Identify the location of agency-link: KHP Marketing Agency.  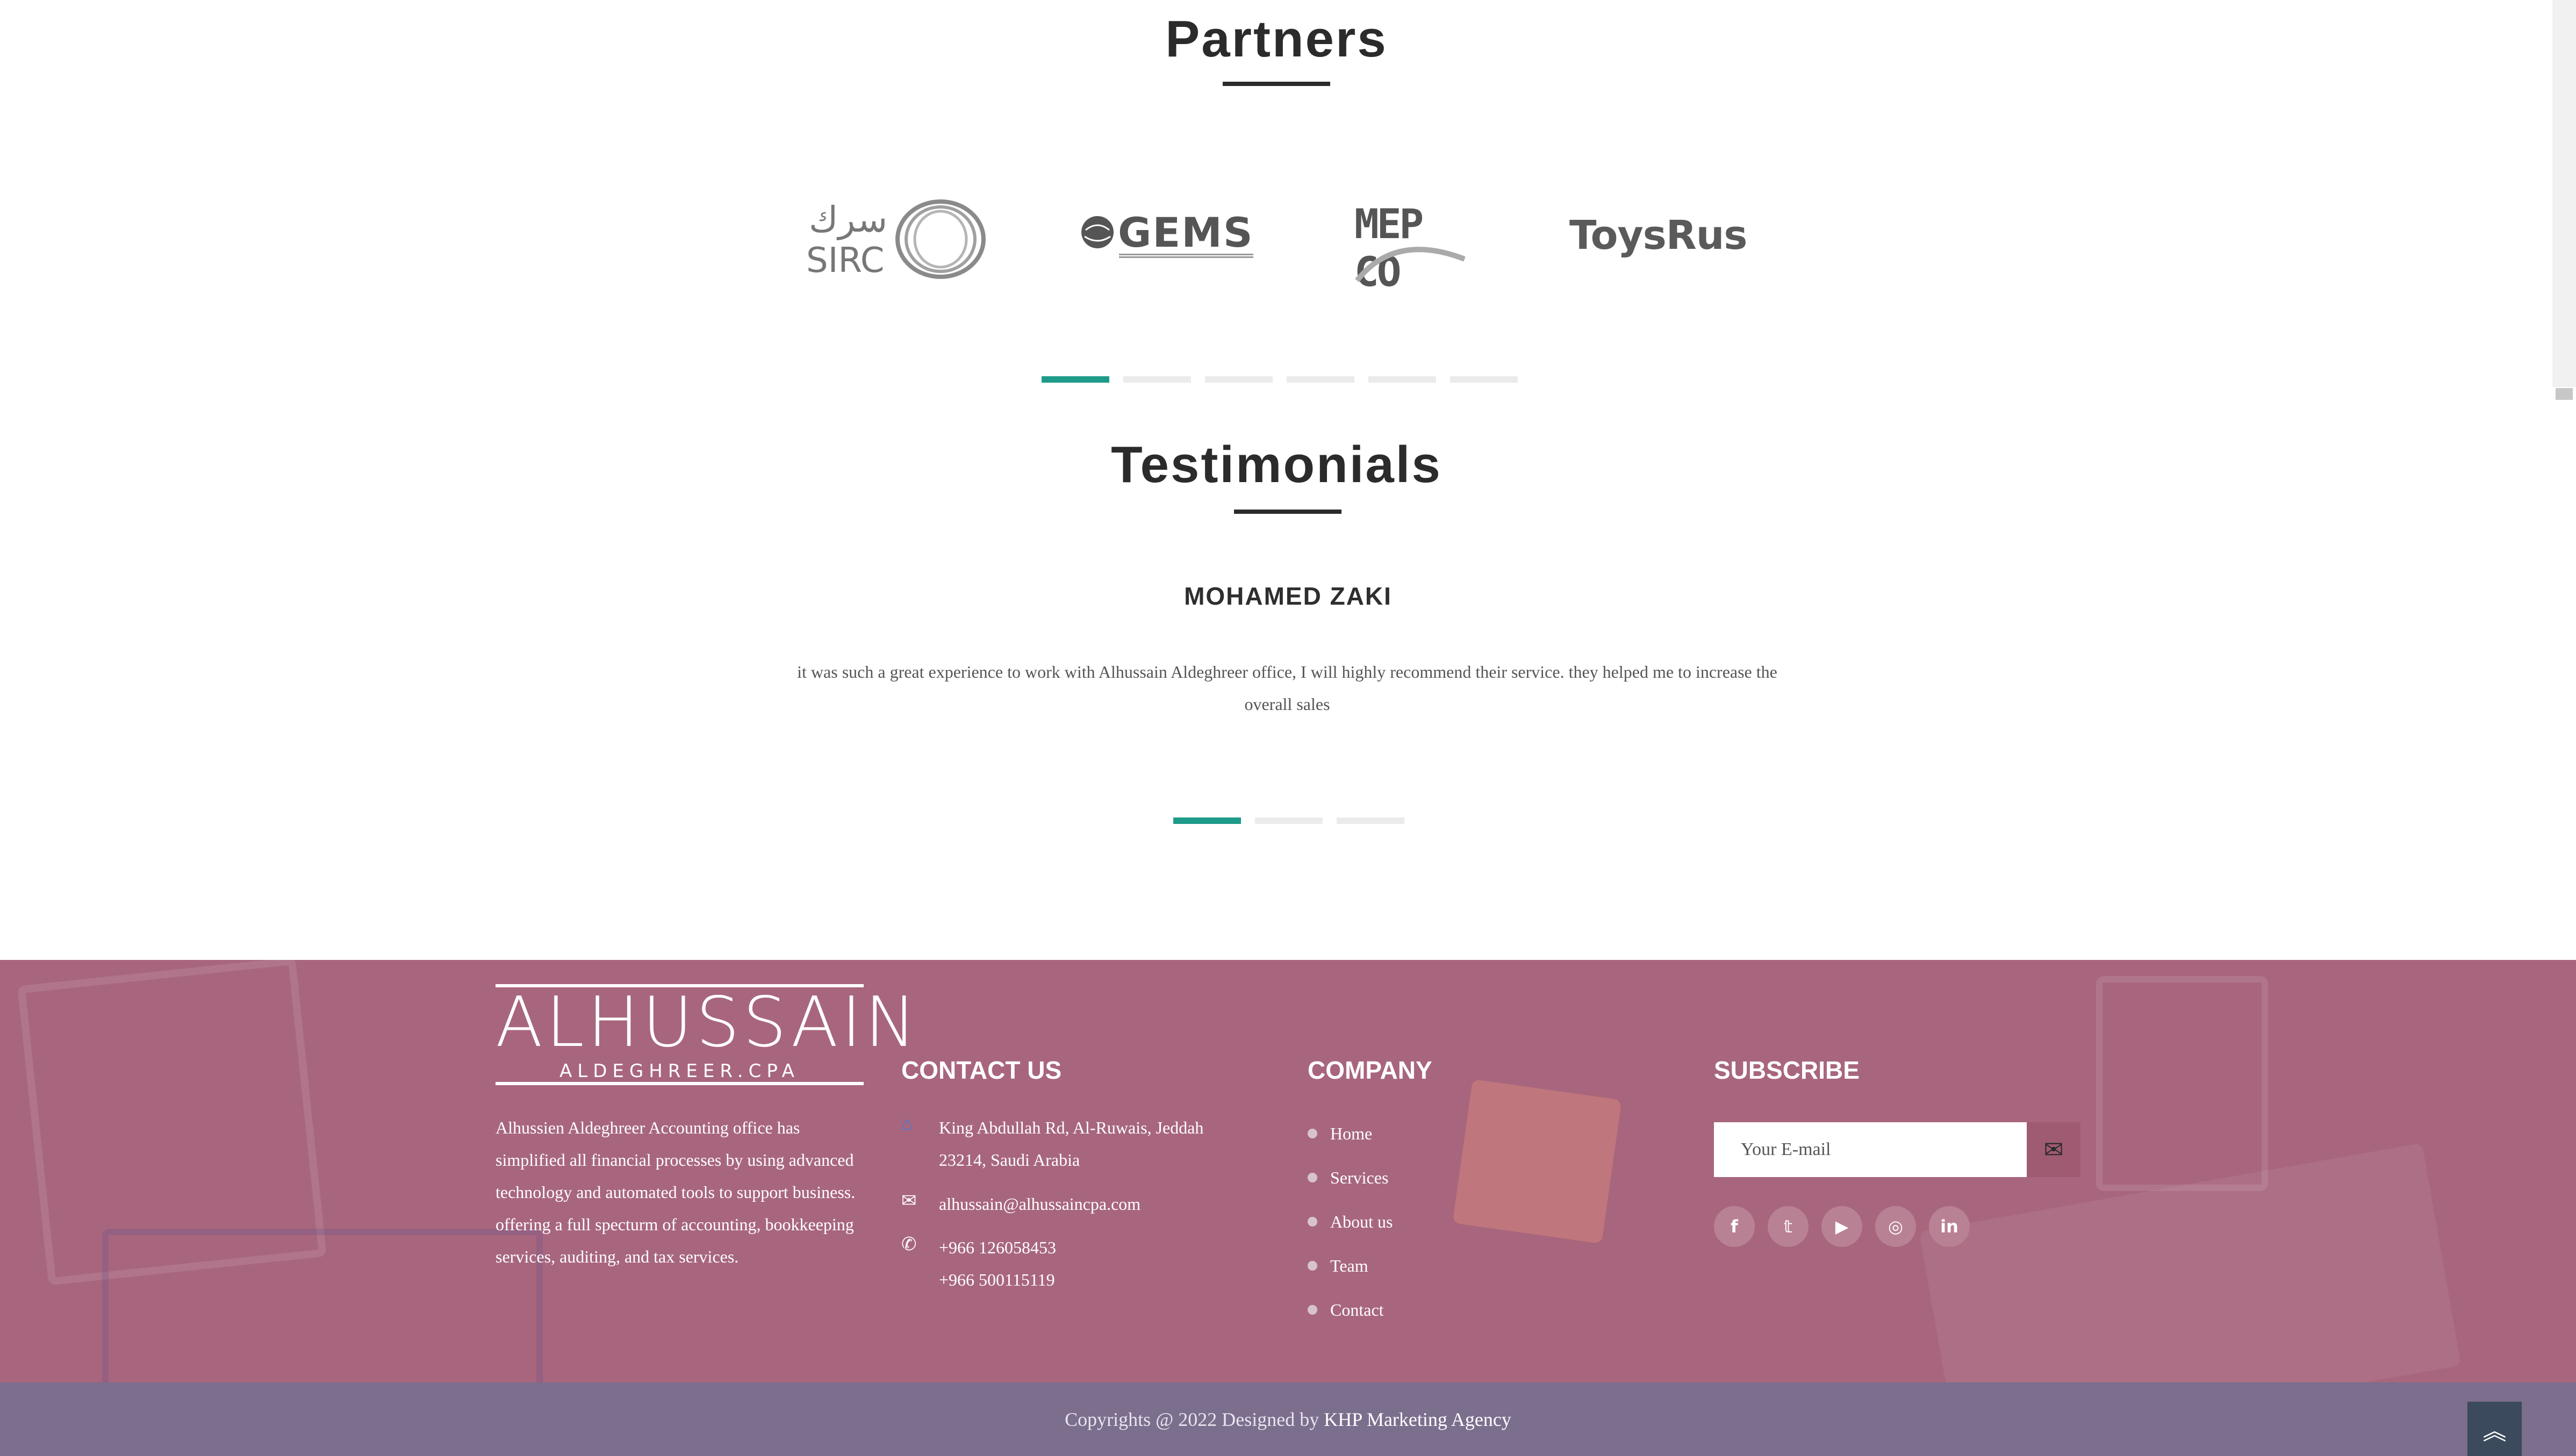
(1417, 1420).